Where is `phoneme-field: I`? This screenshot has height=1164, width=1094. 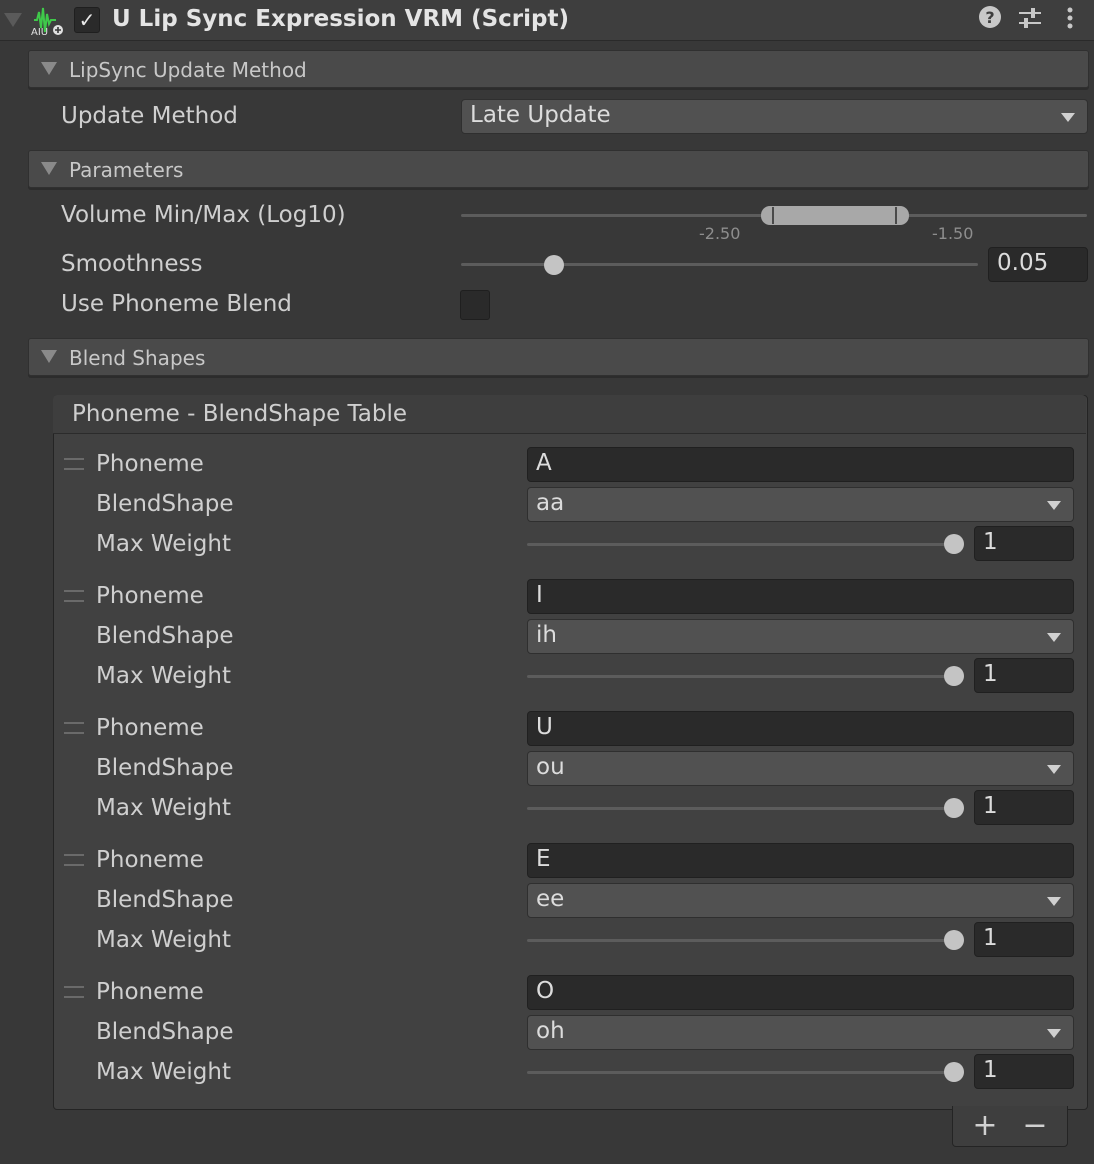 phoneme-field: I is located at coordinates (800, 596).